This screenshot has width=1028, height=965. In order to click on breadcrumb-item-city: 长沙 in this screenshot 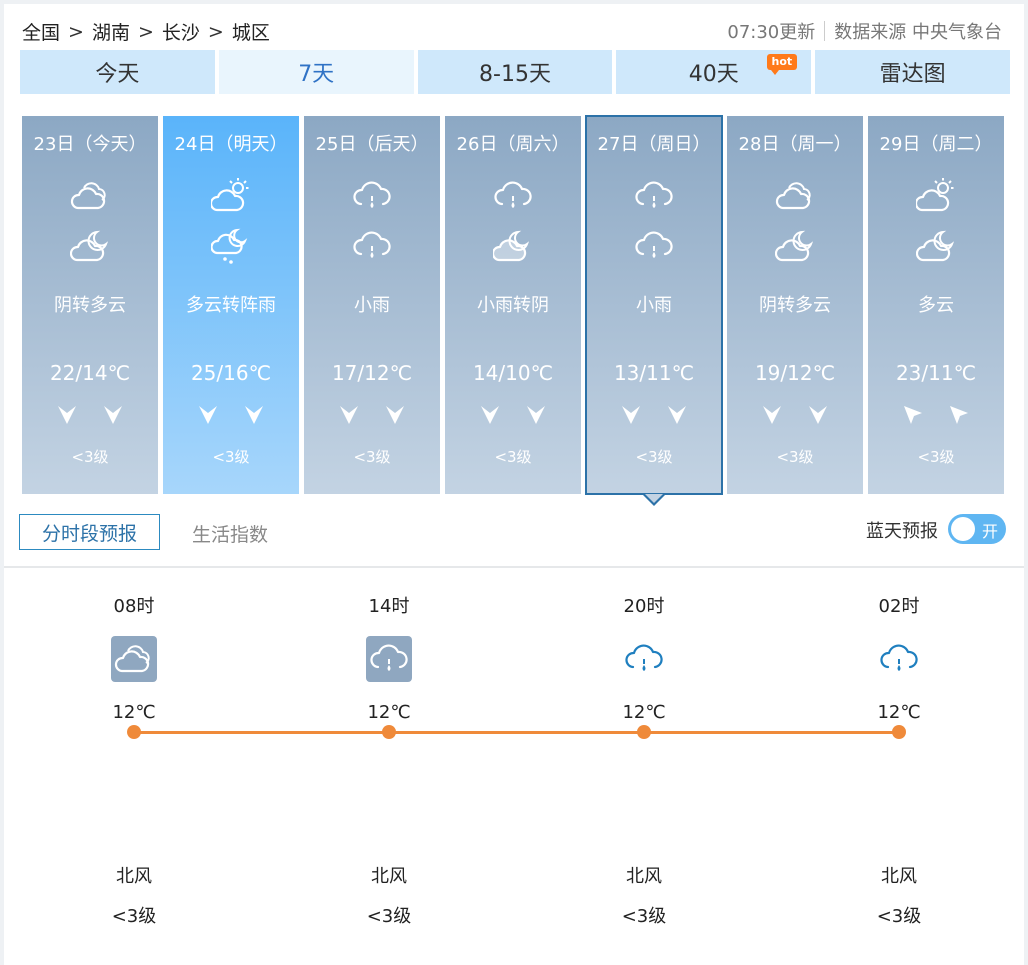, I will do `click(181, 31)`.